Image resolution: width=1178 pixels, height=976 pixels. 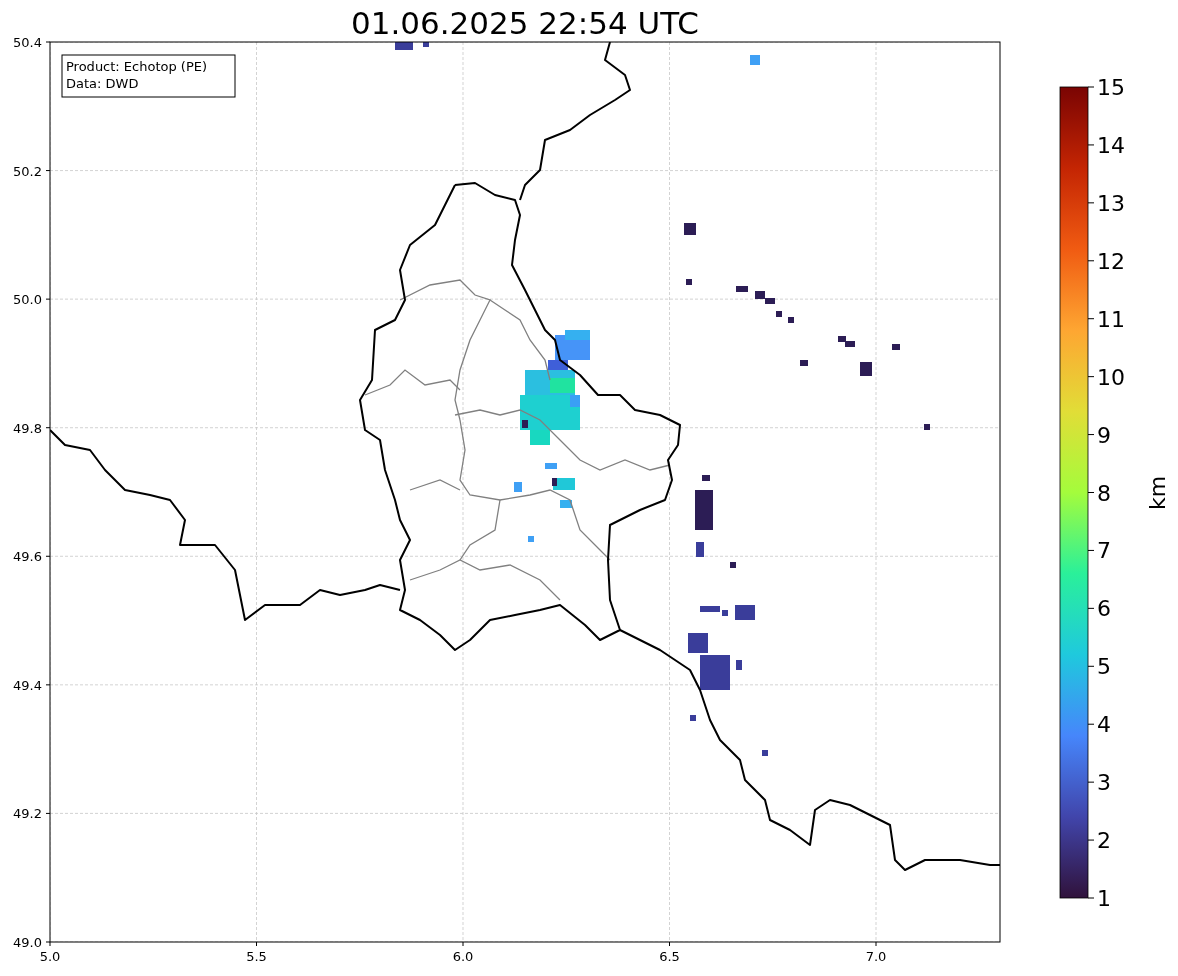 I want to click on legend-text: Data: DWD, so click(x=102, y=83).